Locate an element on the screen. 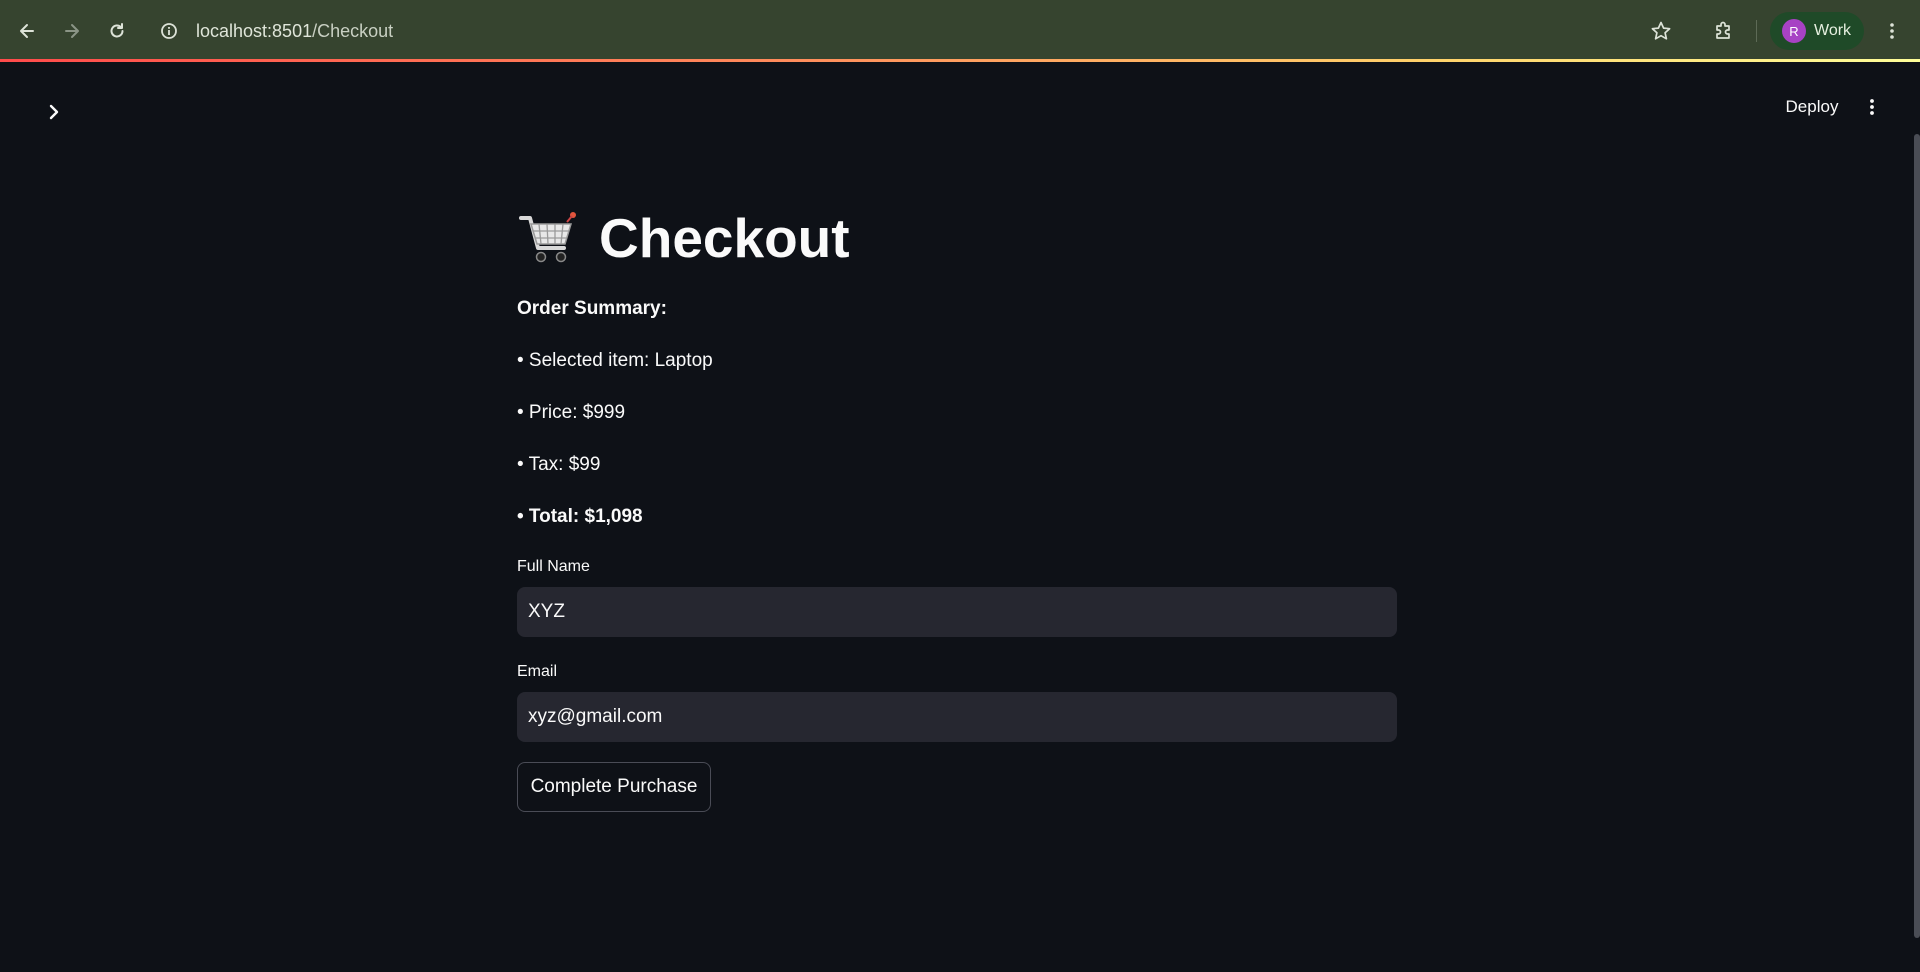  forward-arrow-icon is located at coordinates (72, 31).